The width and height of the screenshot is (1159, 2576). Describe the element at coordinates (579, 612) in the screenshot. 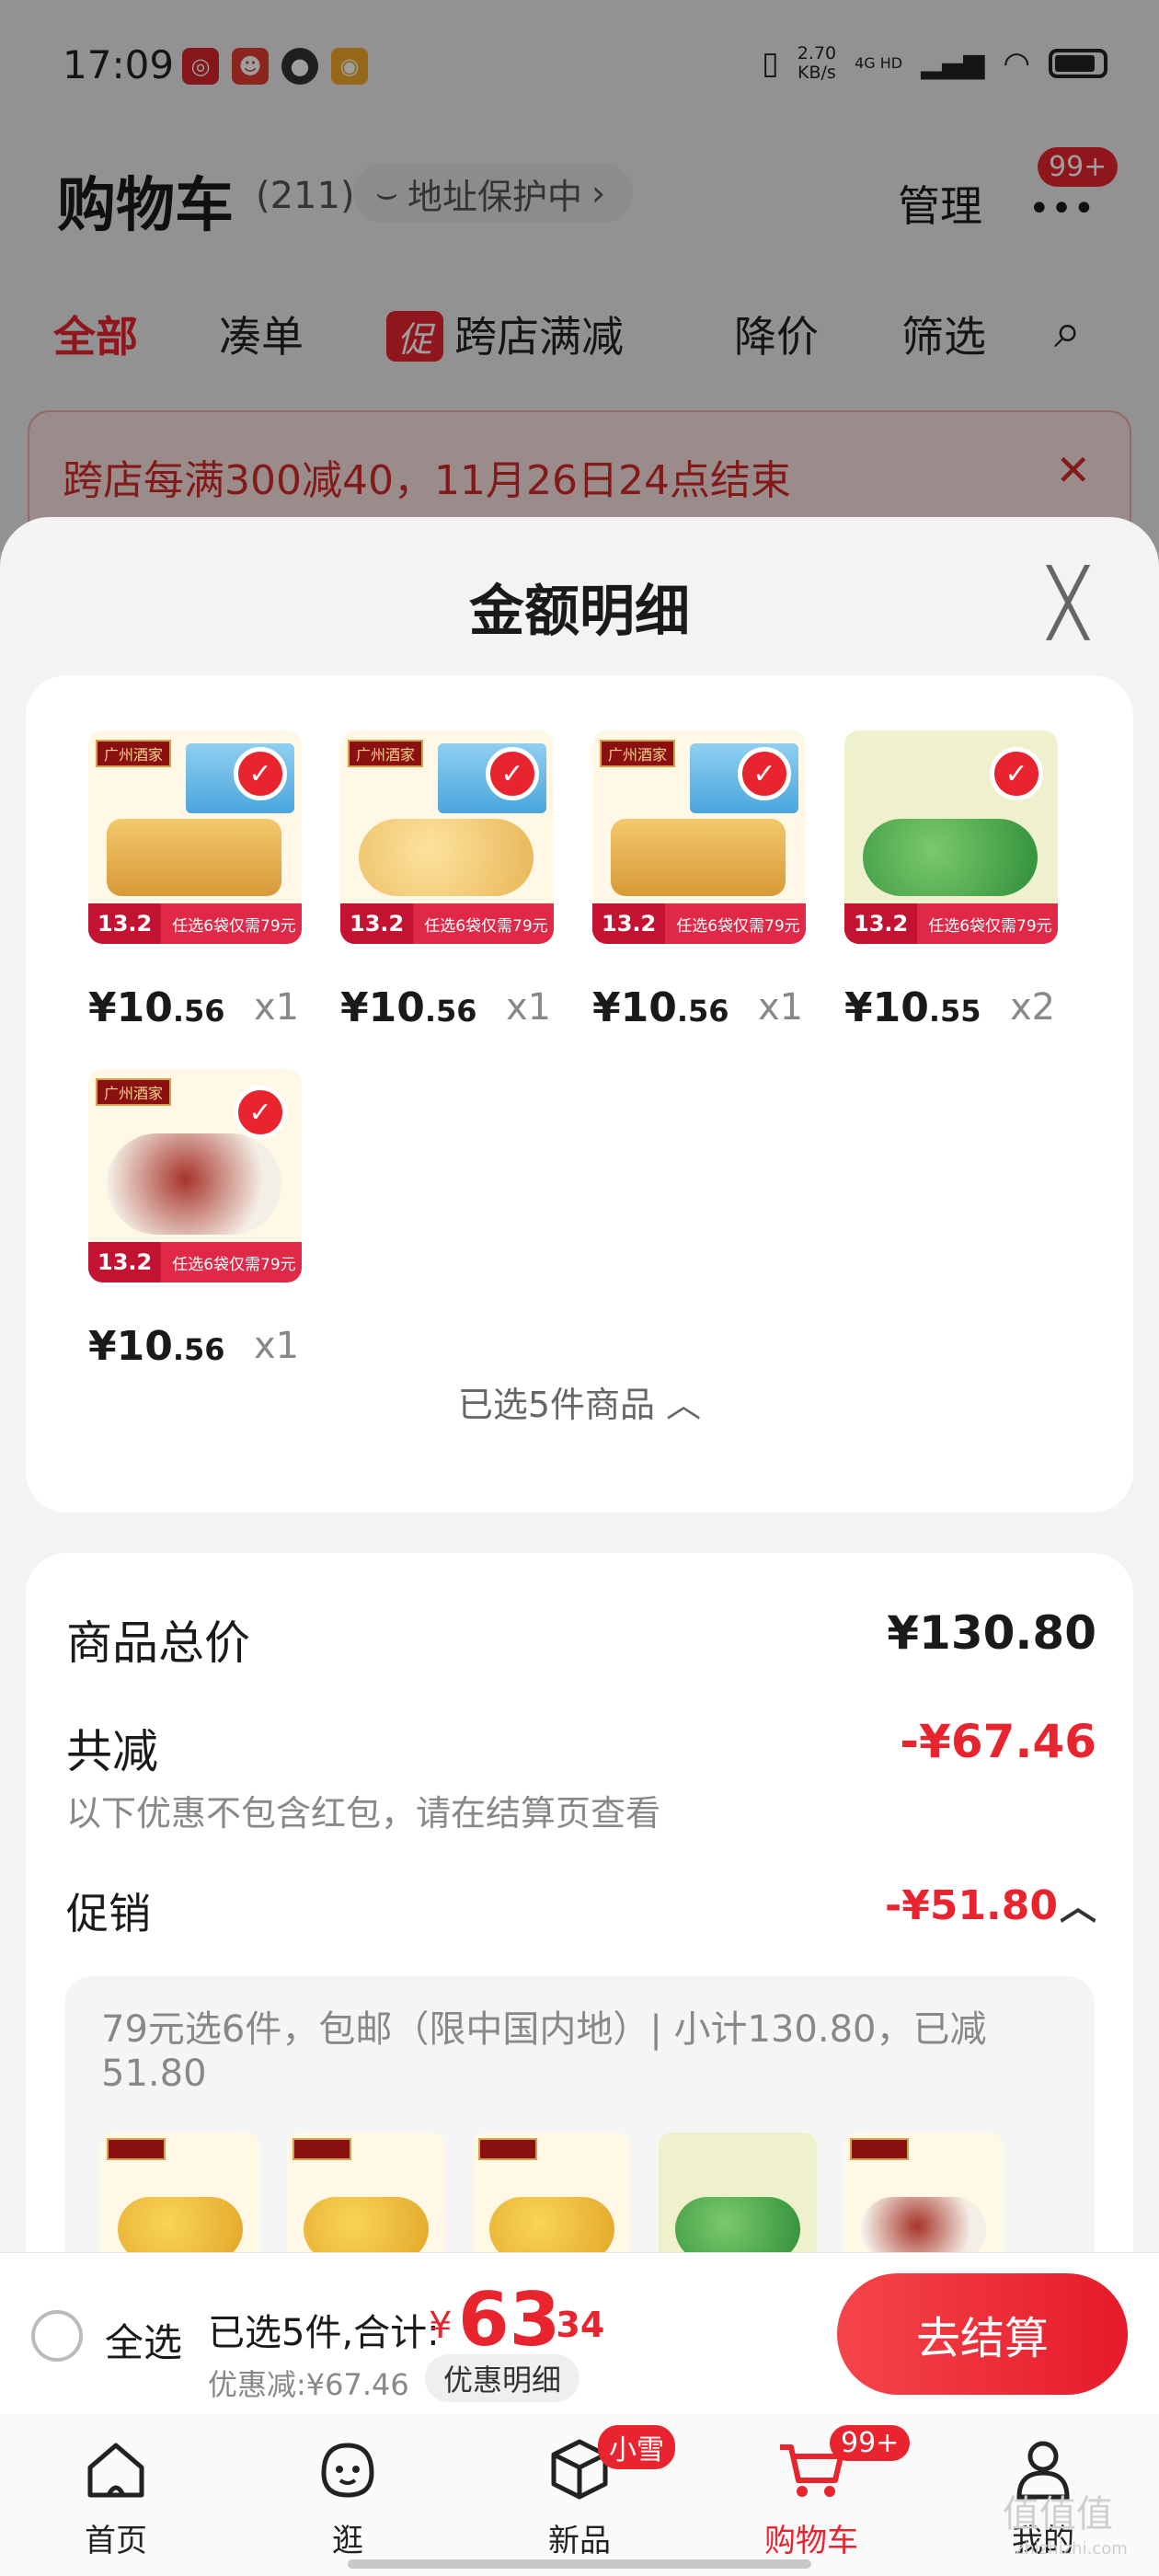

I see `sheet-title: 金额明细` at that location.